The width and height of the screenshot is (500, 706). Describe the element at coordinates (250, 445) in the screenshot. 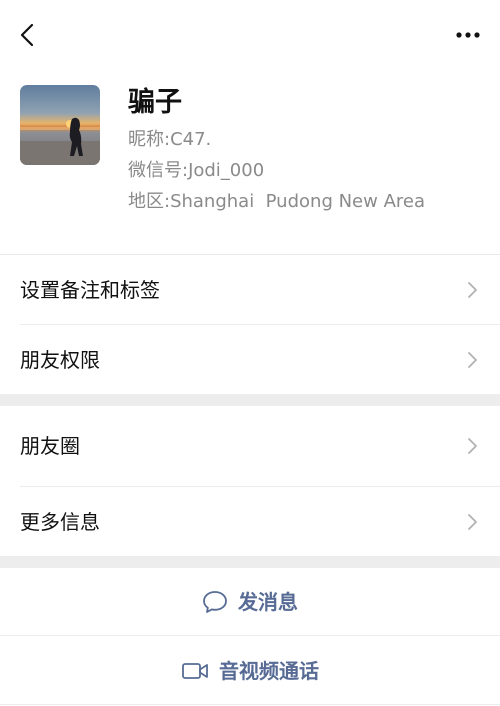

I see `row-moments: 朋友圈` at that location.